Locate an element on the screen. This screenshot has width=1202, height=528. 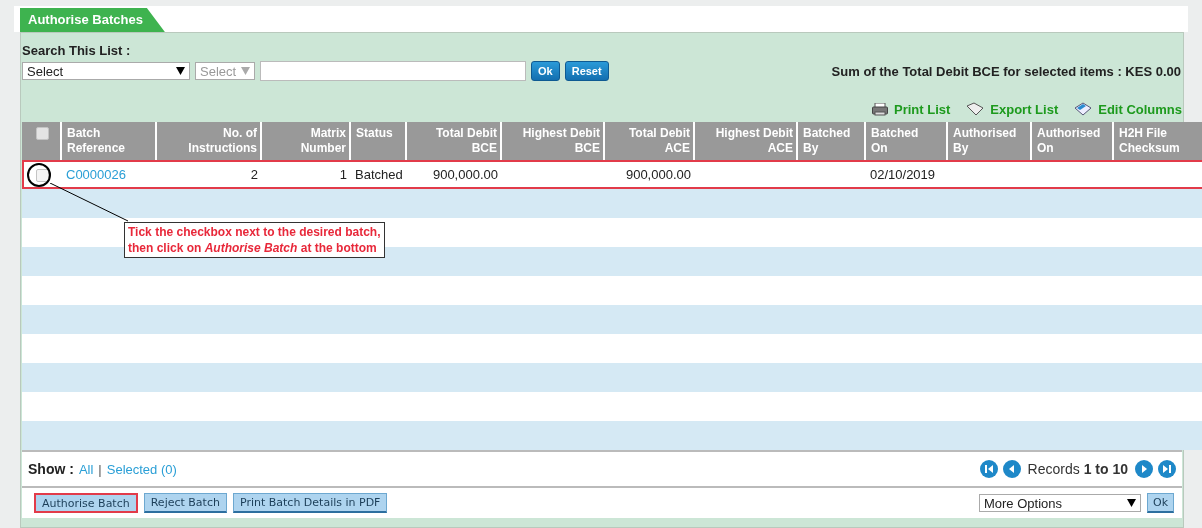
select-all-checkbox is located at coordinates (42, 134).